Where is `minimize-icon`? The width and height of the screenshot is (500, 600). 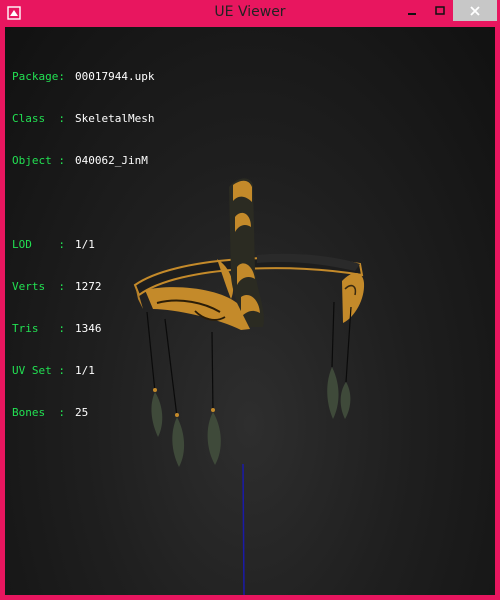
minimize-icon is located at coordinates (412, 13).